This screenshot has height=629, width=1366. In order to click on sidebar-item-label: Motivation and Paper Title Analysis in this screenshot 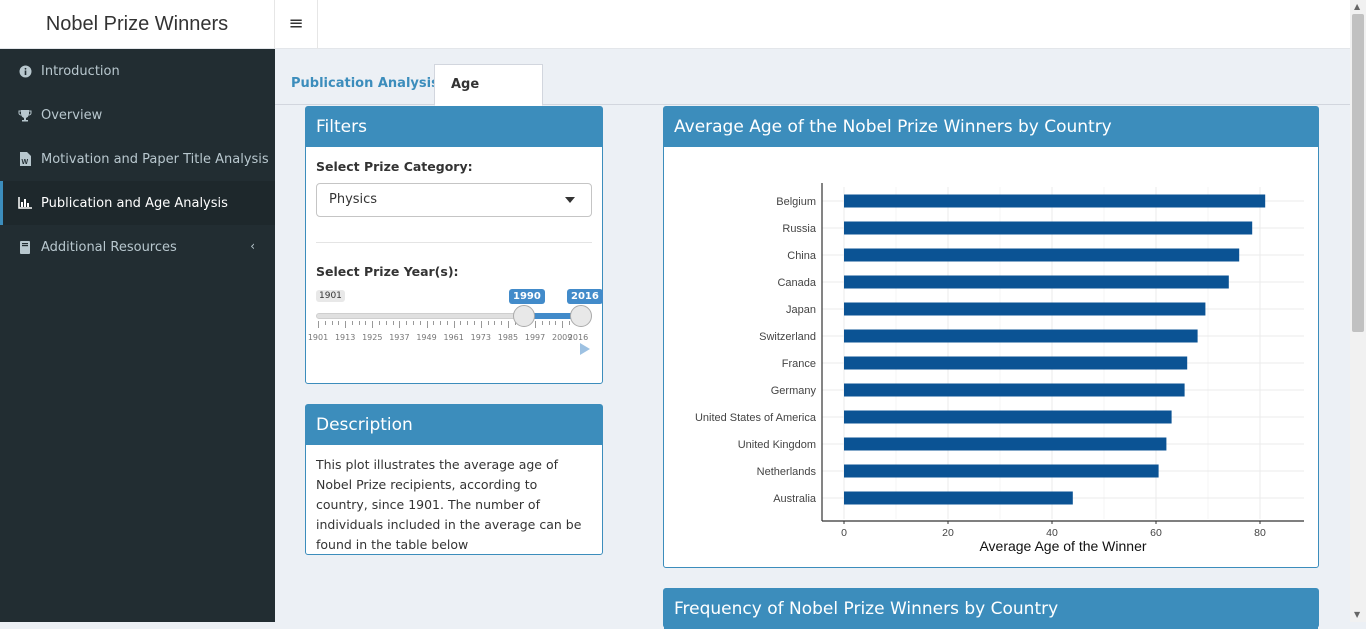, I will do `click(155, 159)`.